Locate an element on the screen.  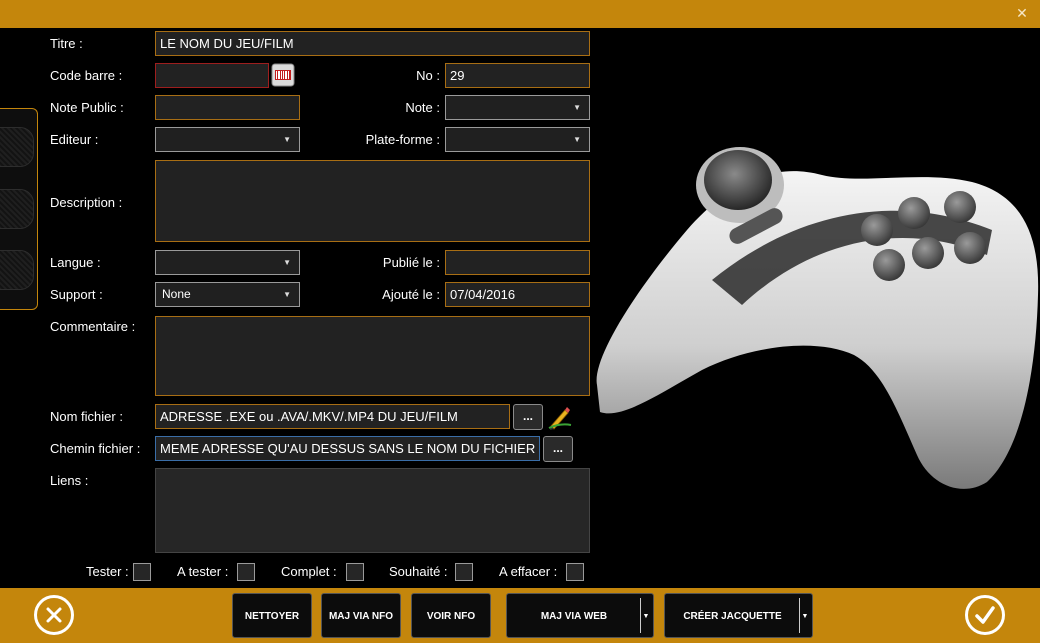
support-dropdown: None ▼ is located at coordinates (227, 294).